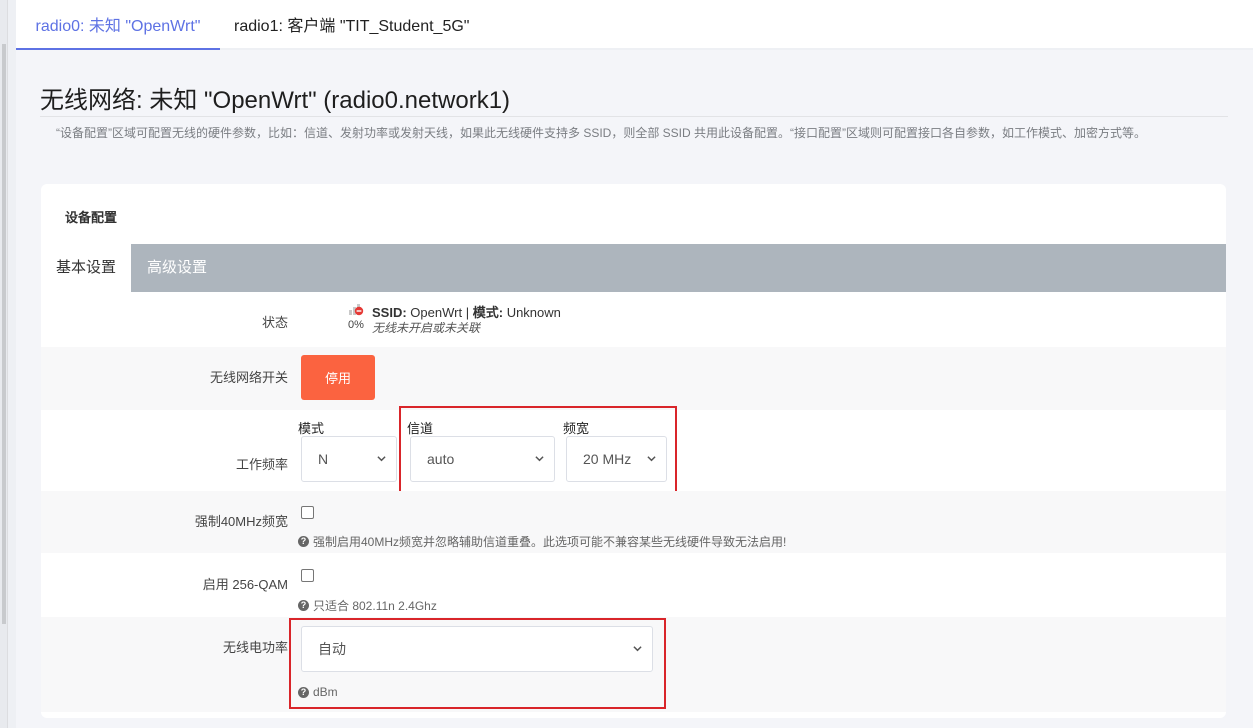 This screenshot has height=728, width=1253. What do you see at coordinates (381, 459) in the screenshot?
I see `chevron-down-icon` at bounding box center [381, 459].